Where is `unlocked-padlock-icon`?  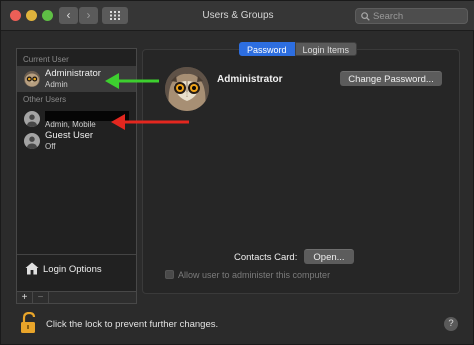 unlocked-padlock-icon is located at coordinates (29, 323).